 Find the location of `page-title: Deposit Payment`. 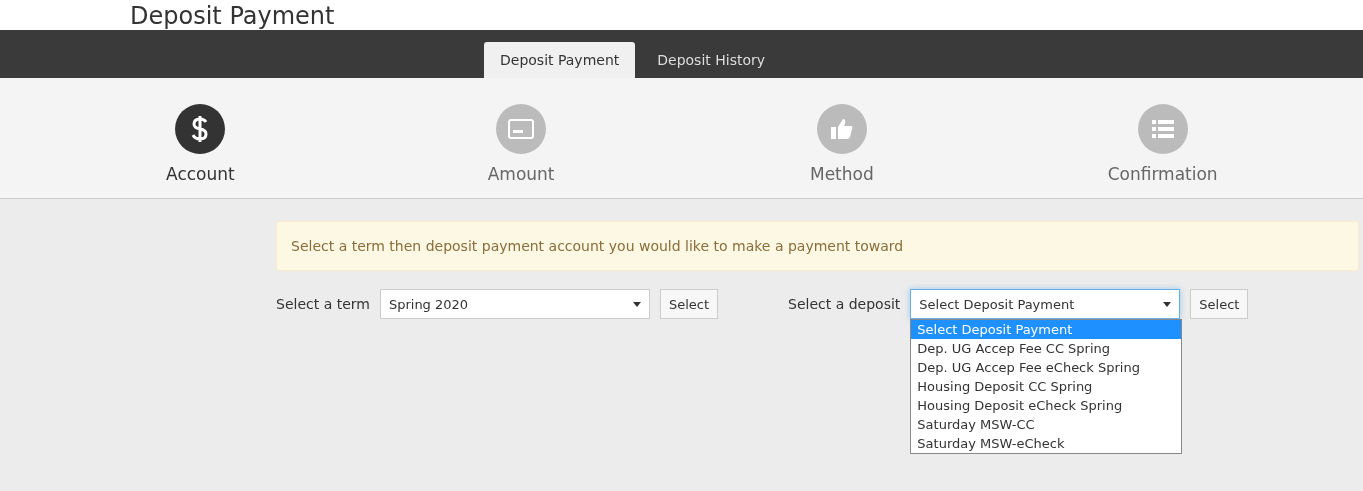

page-title: Deposit Payment is located at coordinates (233, 16).